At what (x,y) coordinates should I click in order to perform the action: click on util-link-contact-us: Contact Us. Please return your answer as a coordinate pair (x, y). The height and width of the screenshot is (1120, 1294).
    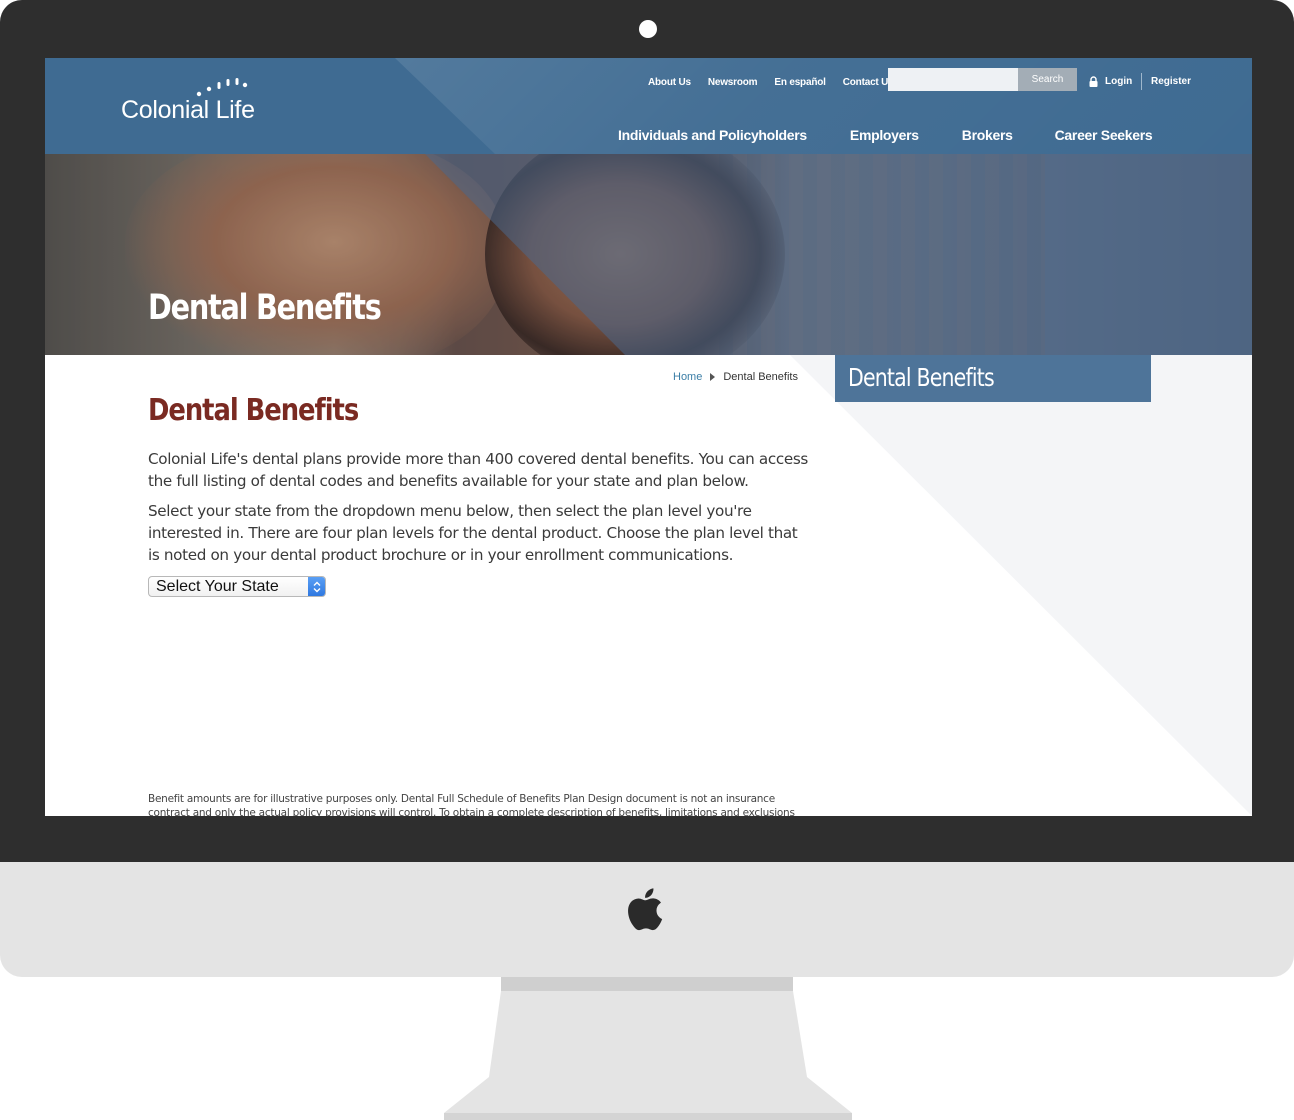
    Looking at the image, I should click on (868, 82).